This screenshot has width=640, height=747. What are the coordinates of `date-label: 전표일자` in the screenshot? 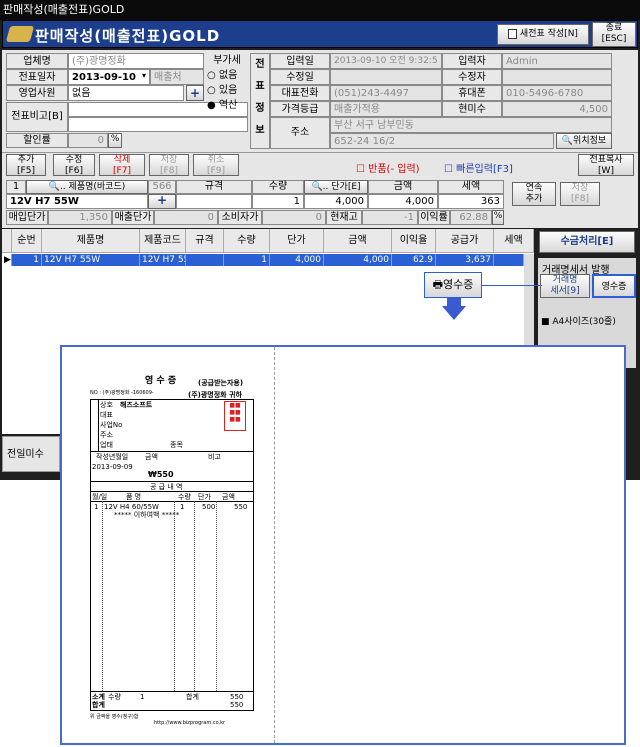 It's located at (37, 77).